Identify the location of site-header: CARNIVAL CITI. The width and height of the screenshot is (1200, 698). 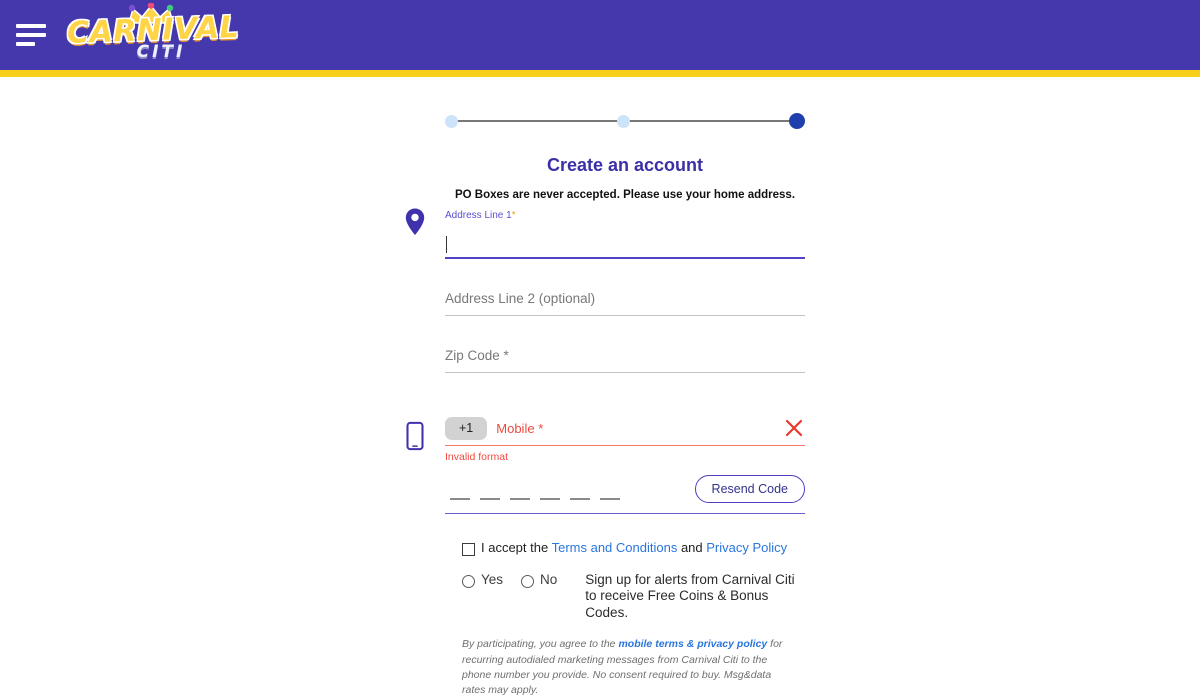
(600, 35).